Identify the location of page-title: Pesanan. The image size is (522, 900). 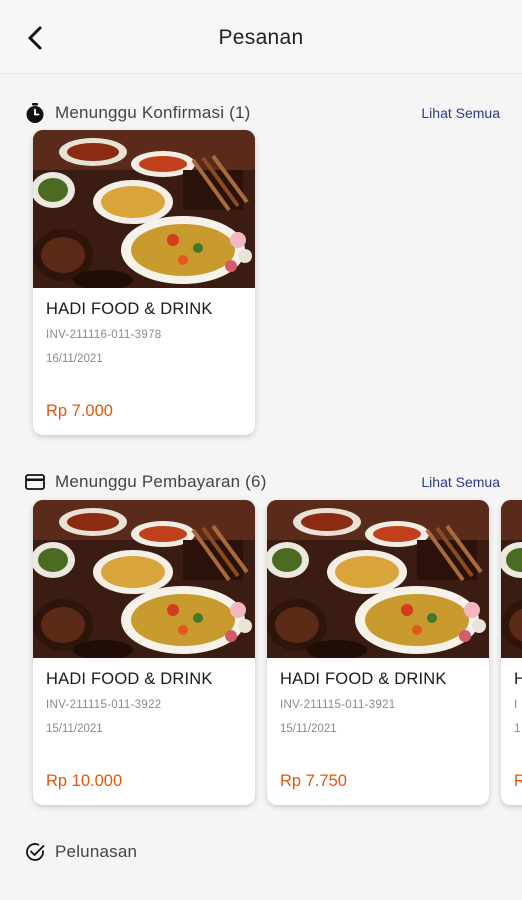
(261, 37).